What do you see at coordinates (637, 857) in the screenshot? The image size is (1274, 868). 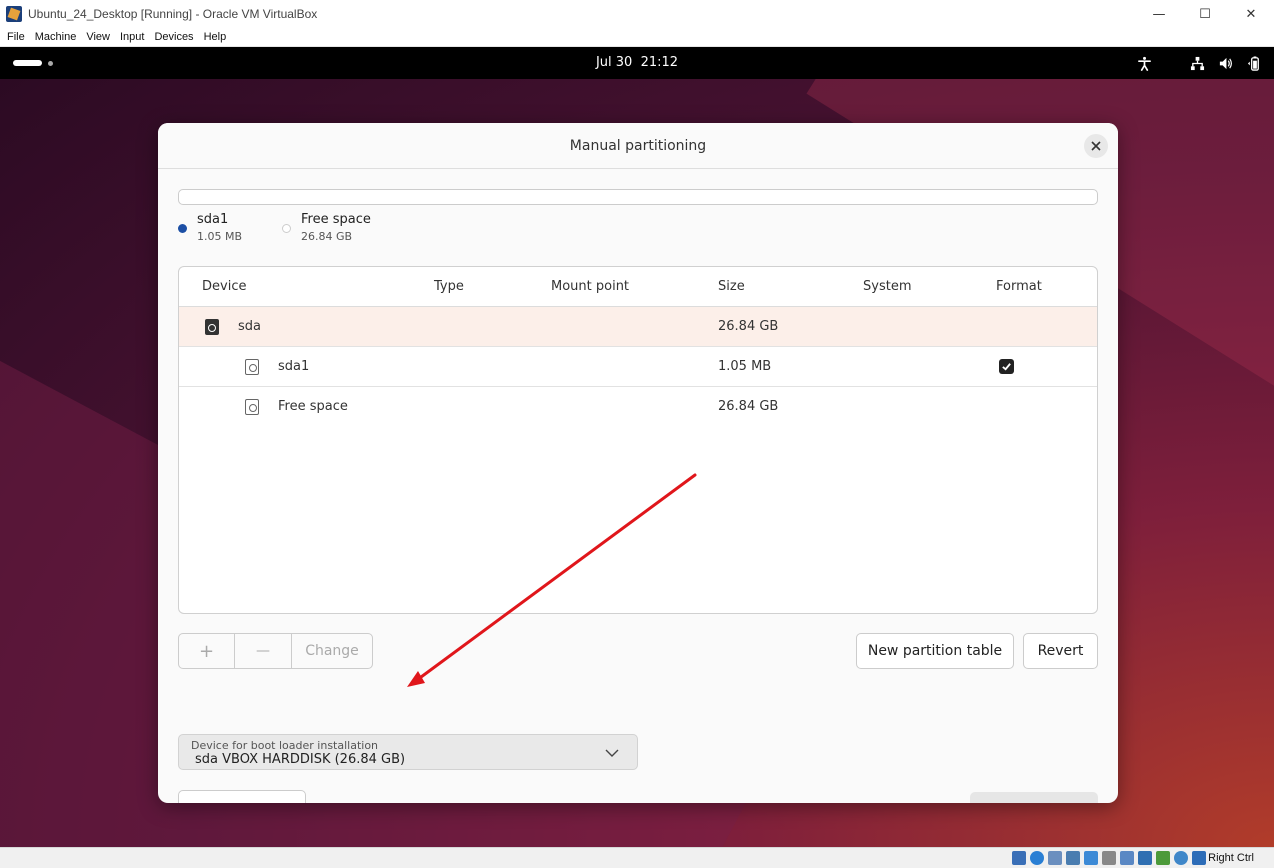 I see `host-statusbar: Right Ctrl` at bounding box center [637, 857].